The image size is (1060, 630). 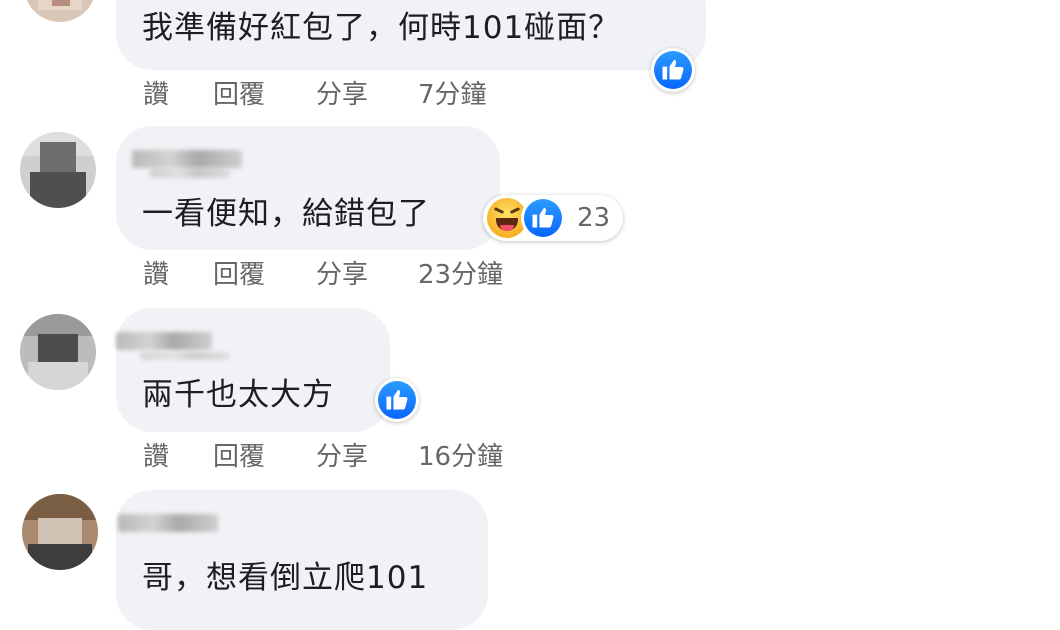 What do you see at coordinates (543, 218) in the screenshot?
I see `like-icon` at bounding box center [543, 218].